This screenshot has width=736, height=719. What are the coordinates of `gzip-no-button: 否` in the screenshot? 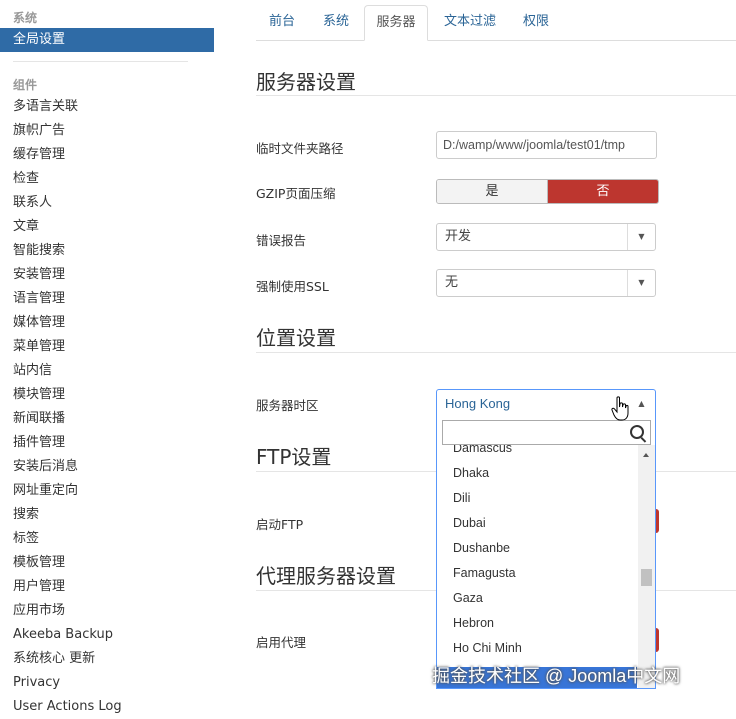 It's located at (603, 191).